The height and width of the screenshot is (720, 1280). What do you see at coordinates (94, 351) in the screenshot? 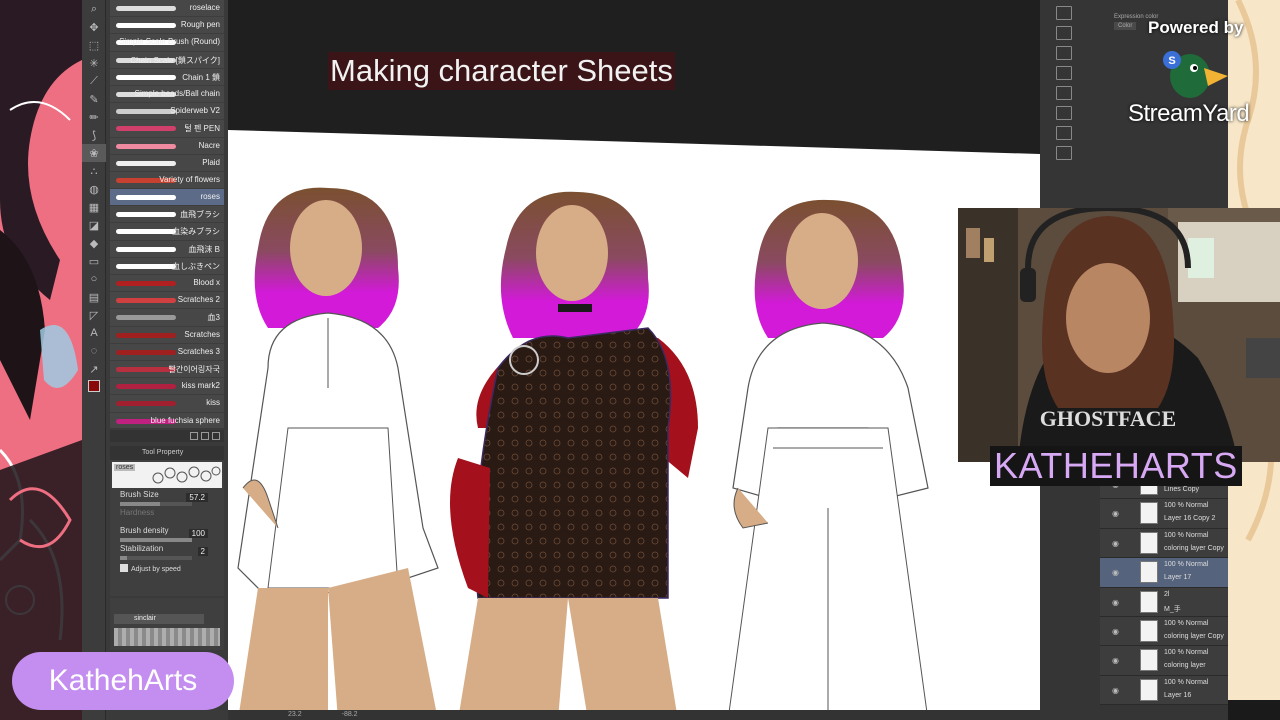
I see `balloon-tool-icon: ◌` at bounding box center [94, 351].